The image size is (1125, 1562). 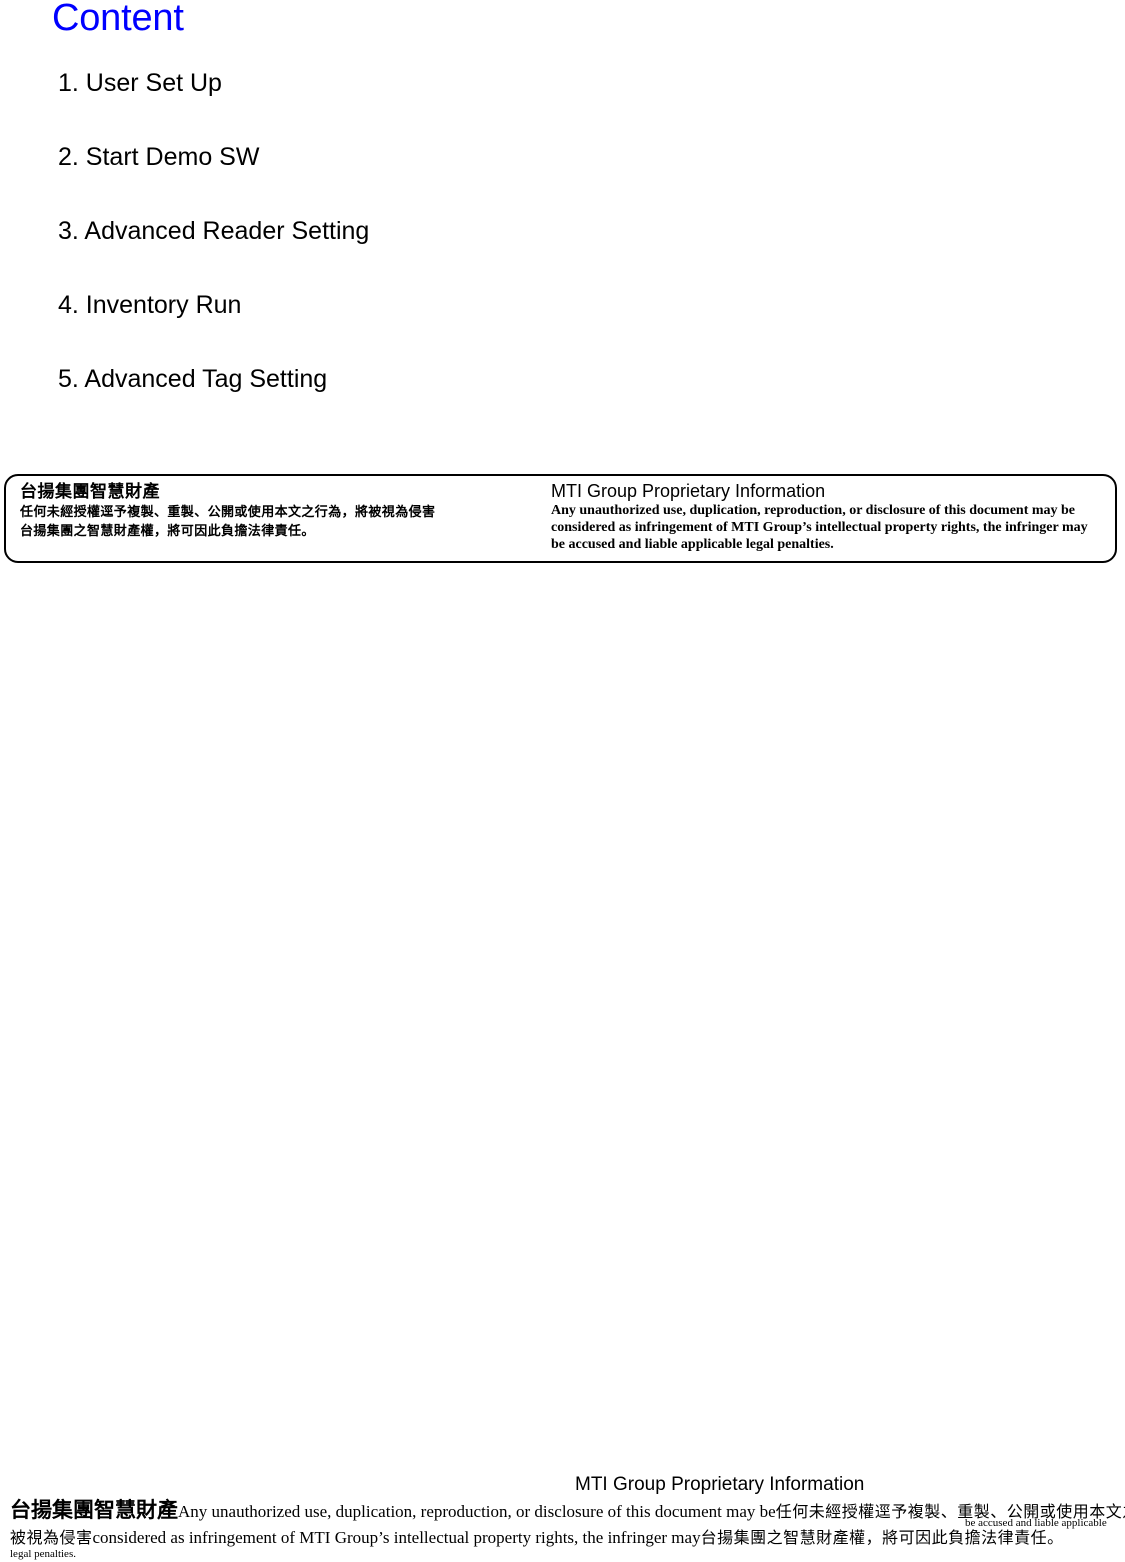 What do you see at coordinates (90, 492) in the screenshot?
I see `notice-chinese-heading: 台揚集團智慧財產` at bounding box center [90, 492].